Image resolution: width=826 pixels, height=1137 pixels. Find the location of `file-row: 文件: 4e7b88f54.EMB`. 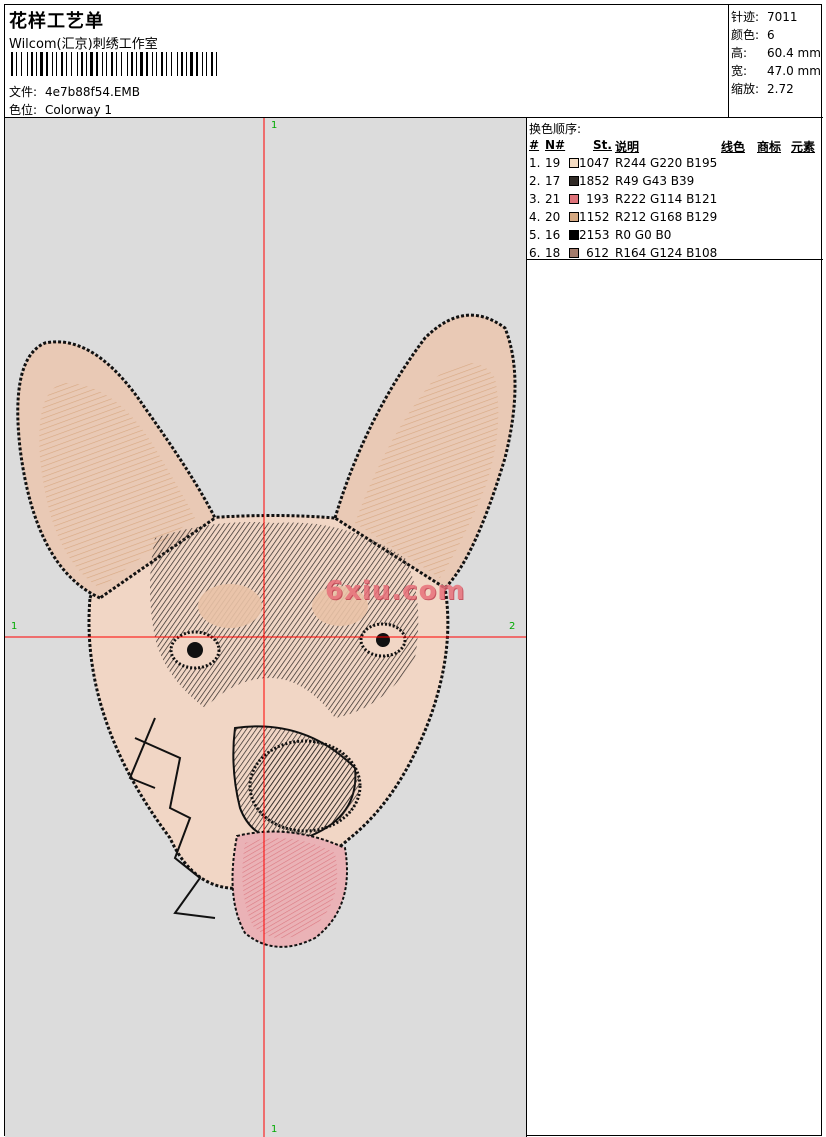

file-row: 文件: 4e7b88f54.EMB is located at coordinates (74, 91).